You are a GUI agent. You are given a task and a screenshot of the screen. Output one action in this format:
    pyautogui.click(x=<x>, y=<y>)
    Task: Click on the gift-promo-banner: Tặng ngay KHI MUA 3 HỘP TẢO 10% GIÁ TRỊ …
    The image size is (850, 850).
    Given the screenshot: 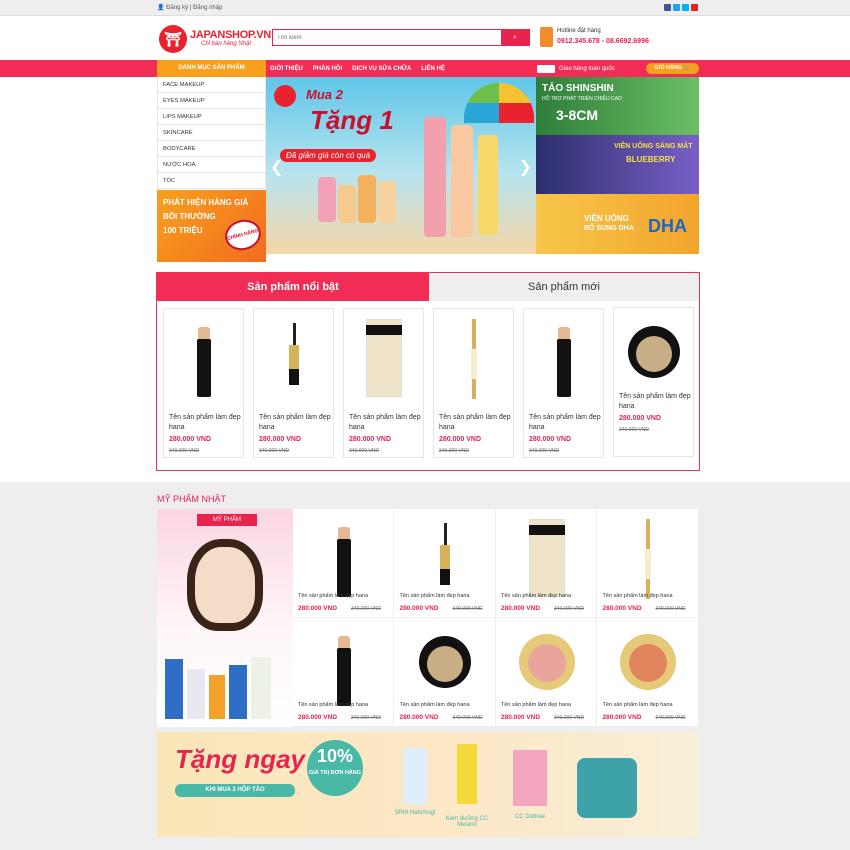 What is the action you would take?
    pyautogui.click(x=428, y=784)
    